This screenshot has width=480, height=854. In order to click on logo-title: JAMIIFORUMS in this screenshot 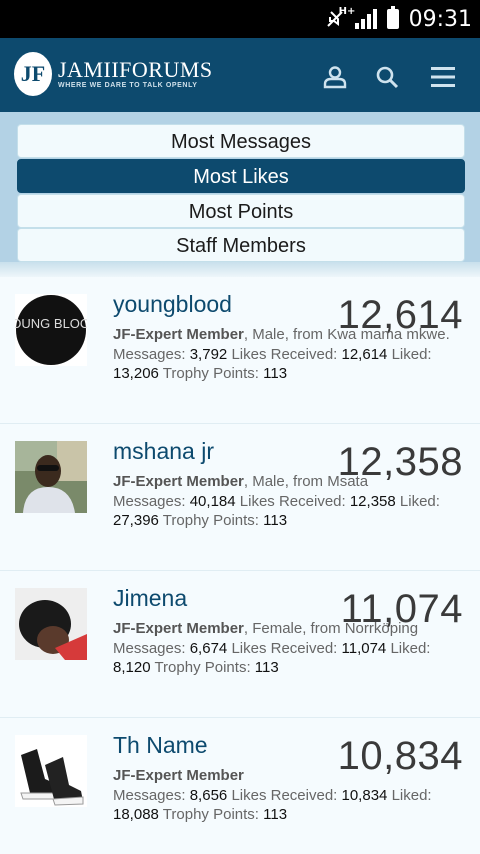, I will do `click(135, 69)`.